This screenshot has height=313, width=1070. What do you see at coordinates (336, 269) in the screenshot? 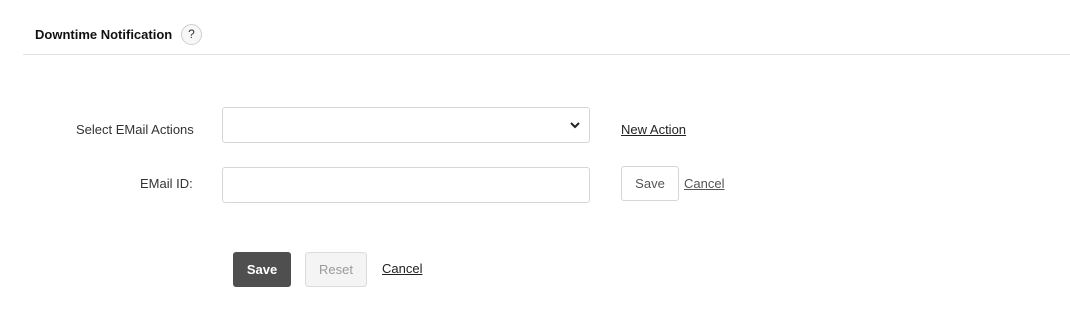
I see `reset-button: Reset` at bounding box center [336, 269].